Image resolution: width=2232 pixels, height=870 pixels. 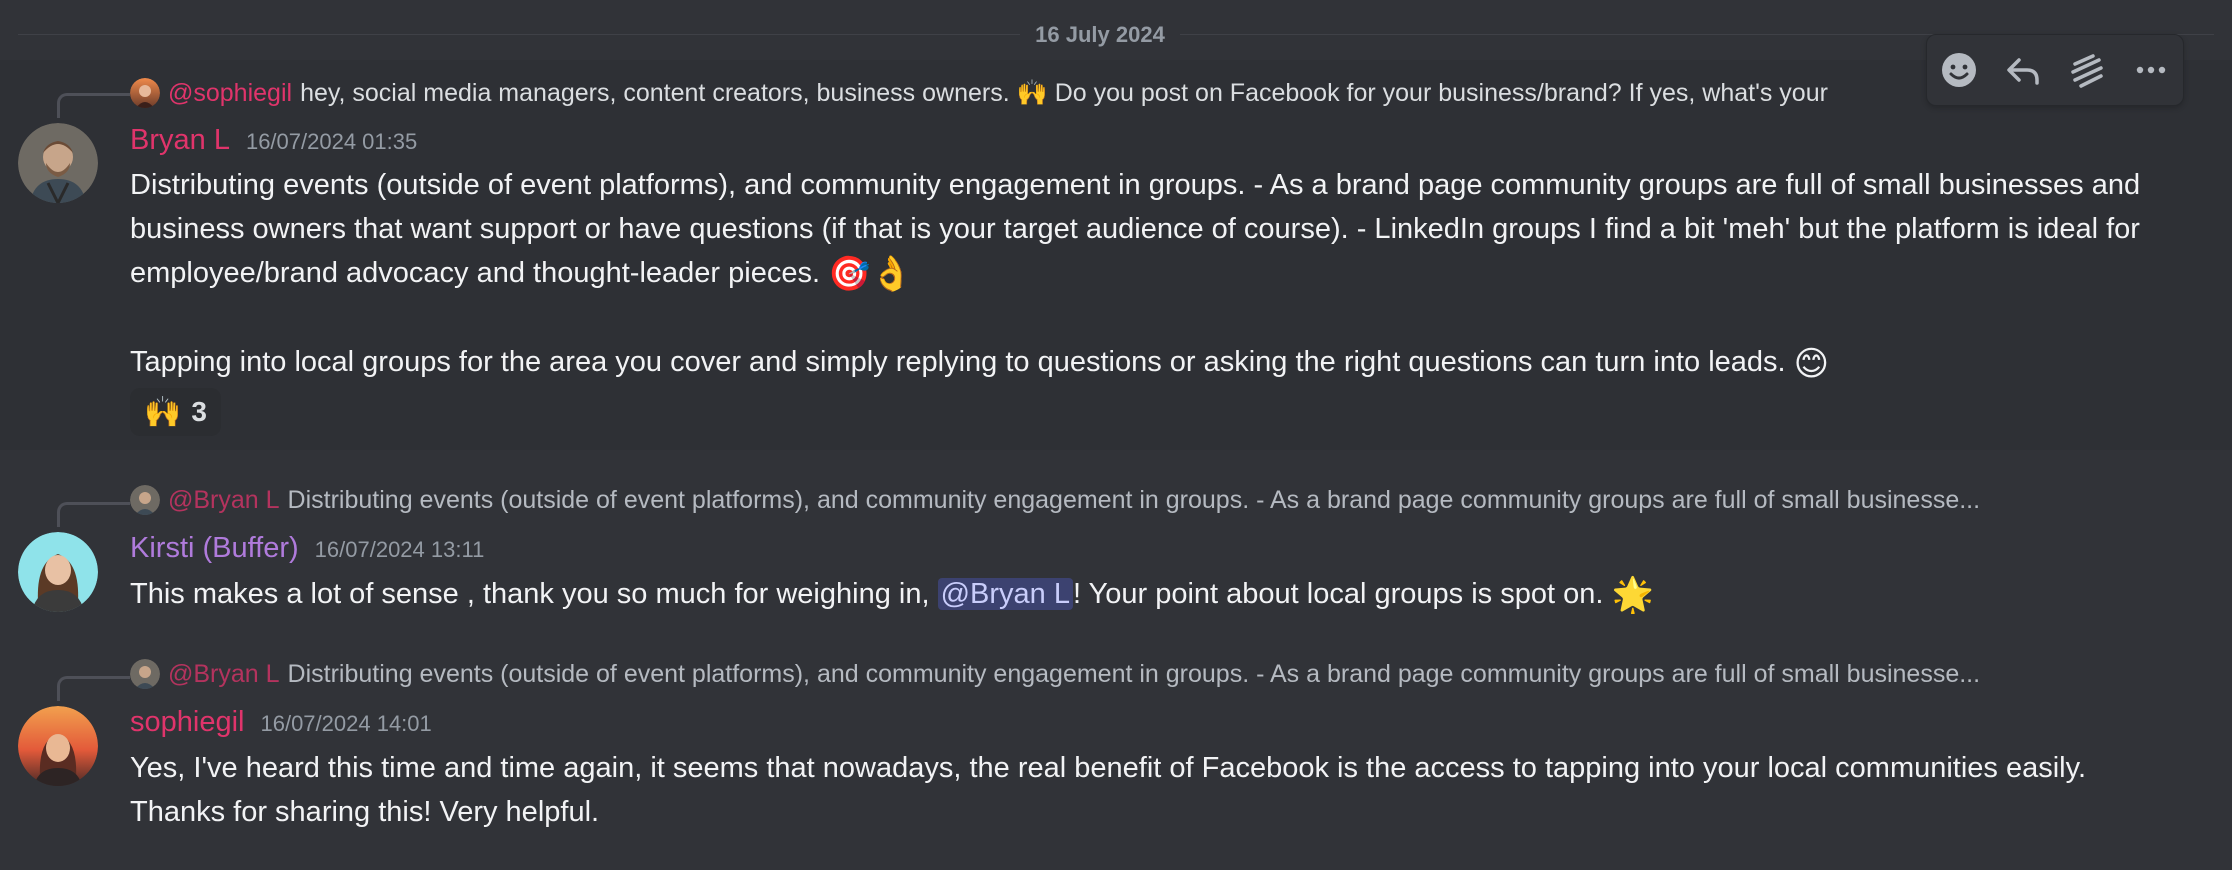 What do you see at coordinates (187, 722) in the screenshot?
I see `author-name: sophiegil` at bounding box center [187, 722].